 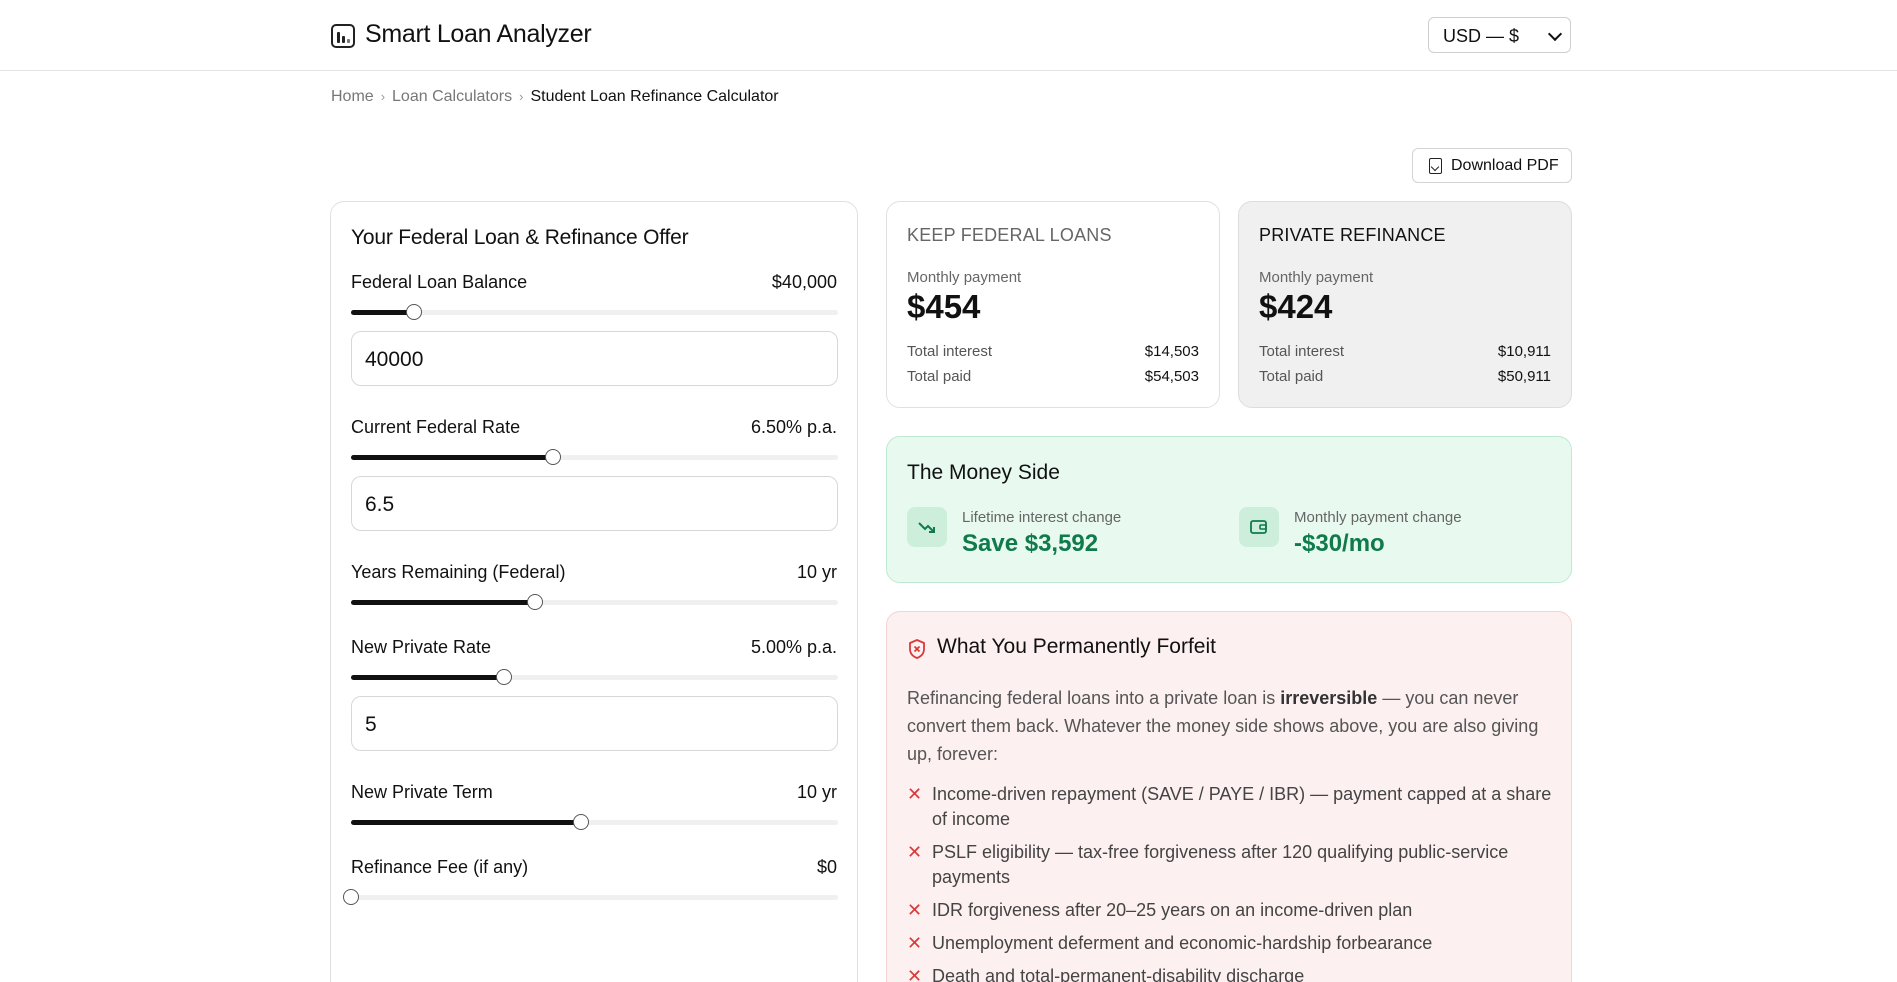 What do you see at coordinates (1291, 376) in the screenshot?
I see `private-paid-label: Total paid` at bounding box center [1291, 376].